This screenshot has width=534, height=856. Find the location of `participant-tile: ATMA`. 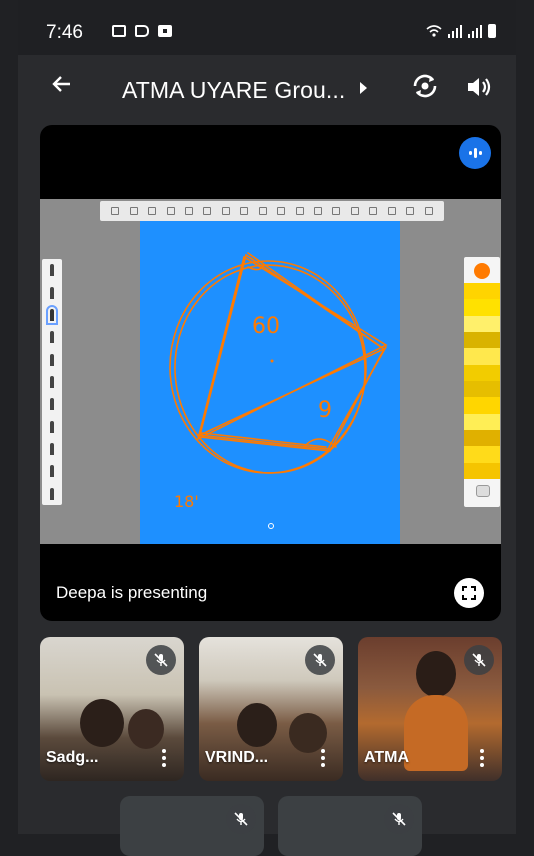

participant-tile: ATMA is located at coordinates (430, 709).